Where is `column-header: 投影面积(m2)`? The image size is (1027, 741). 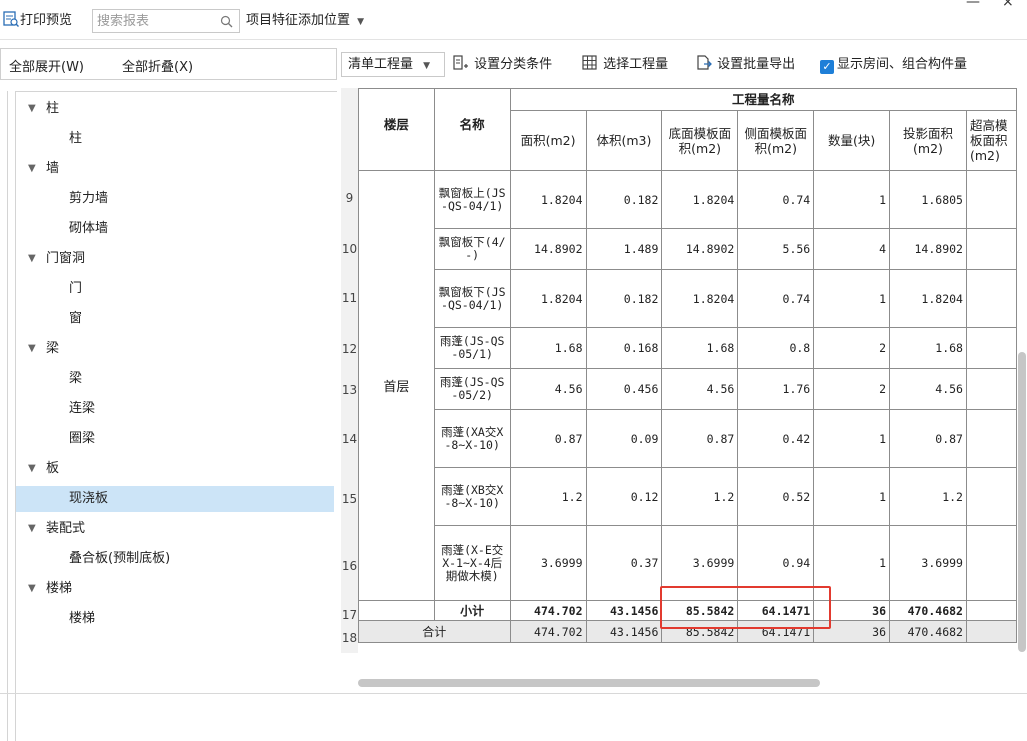
column-header: 投影面积(m2) is located at coordinates (928, 140).